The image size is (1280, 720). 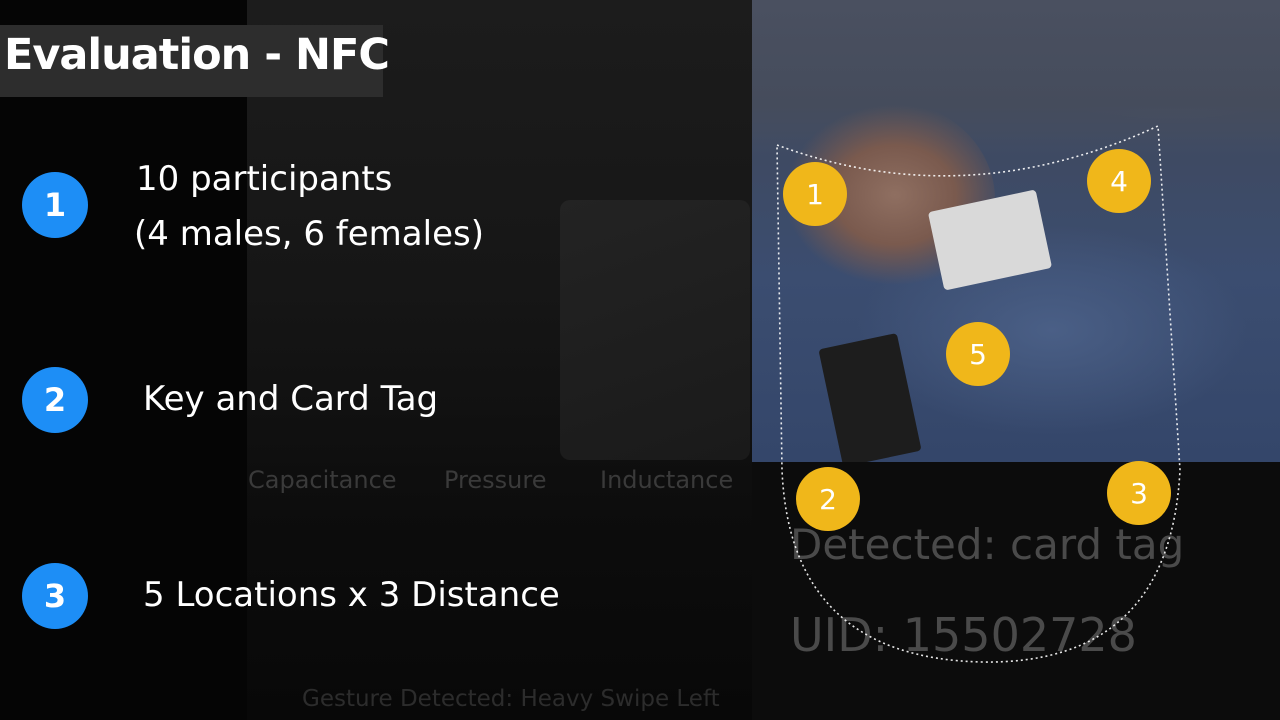 I want to click on location-marker-4: 4, so click(x=1119, y=181).